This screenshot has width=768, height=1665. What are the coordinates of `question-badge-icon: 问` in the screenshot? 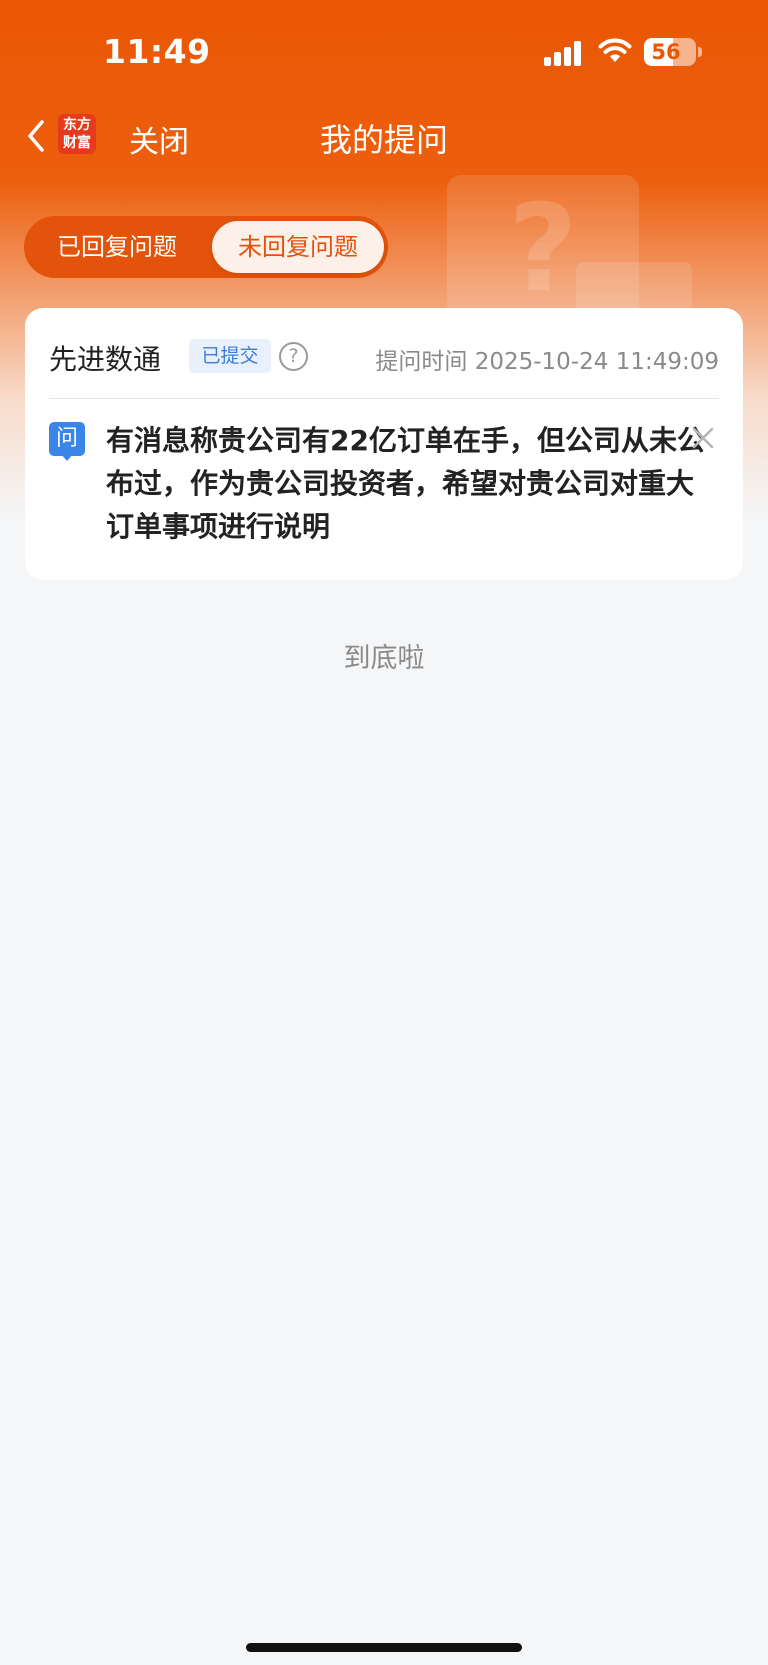 It's located at (67, 439).